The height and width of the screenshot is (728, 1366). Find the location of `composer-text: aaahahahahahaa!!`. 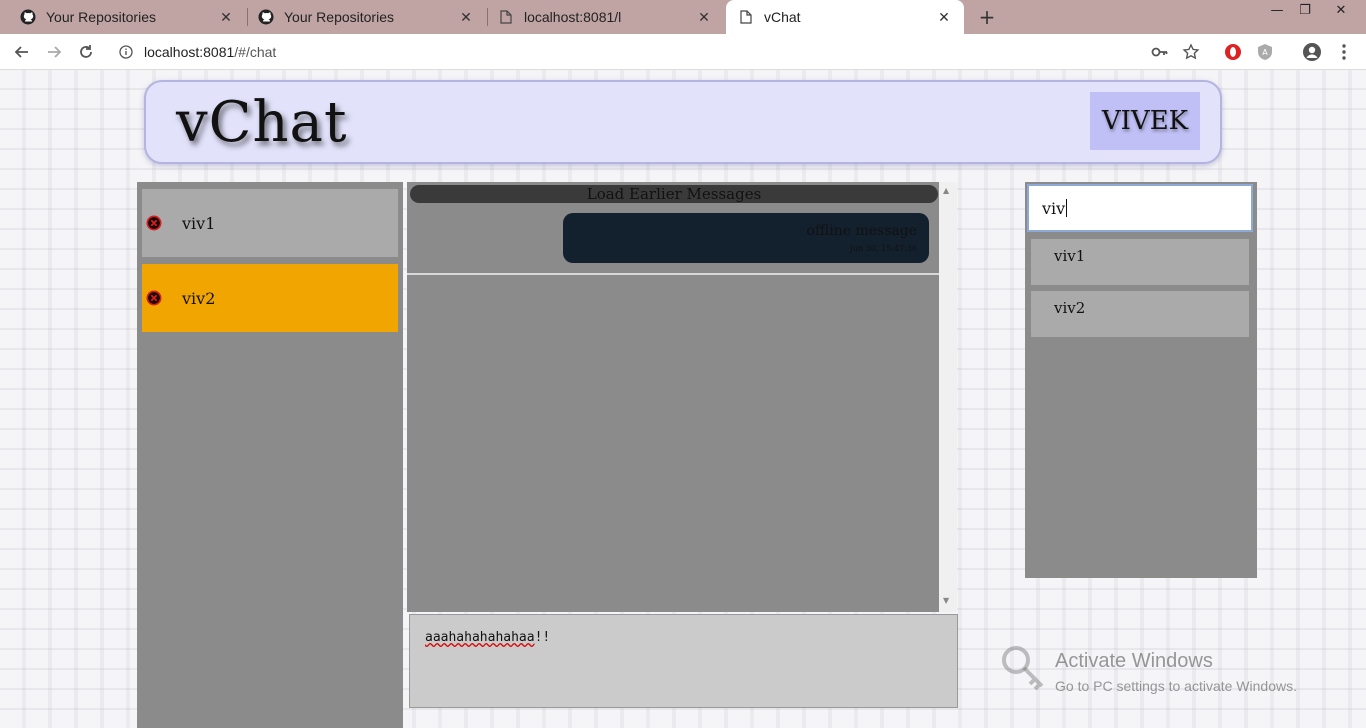

composer-text: aaahahahahahaa!! is located at coordinates (487, 637).